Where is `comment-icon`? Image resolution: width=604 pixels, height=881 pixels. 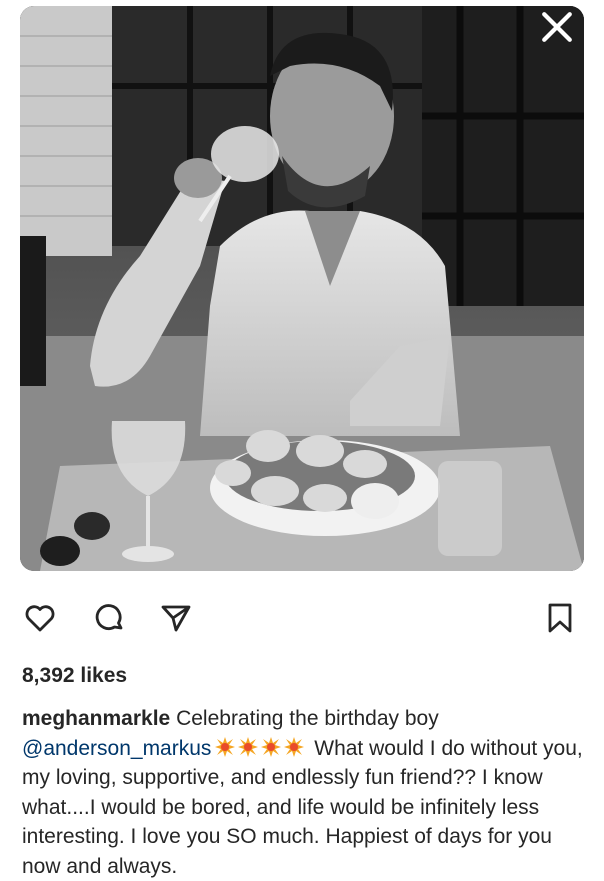
comment-icon is located at coordinates (109, 617).